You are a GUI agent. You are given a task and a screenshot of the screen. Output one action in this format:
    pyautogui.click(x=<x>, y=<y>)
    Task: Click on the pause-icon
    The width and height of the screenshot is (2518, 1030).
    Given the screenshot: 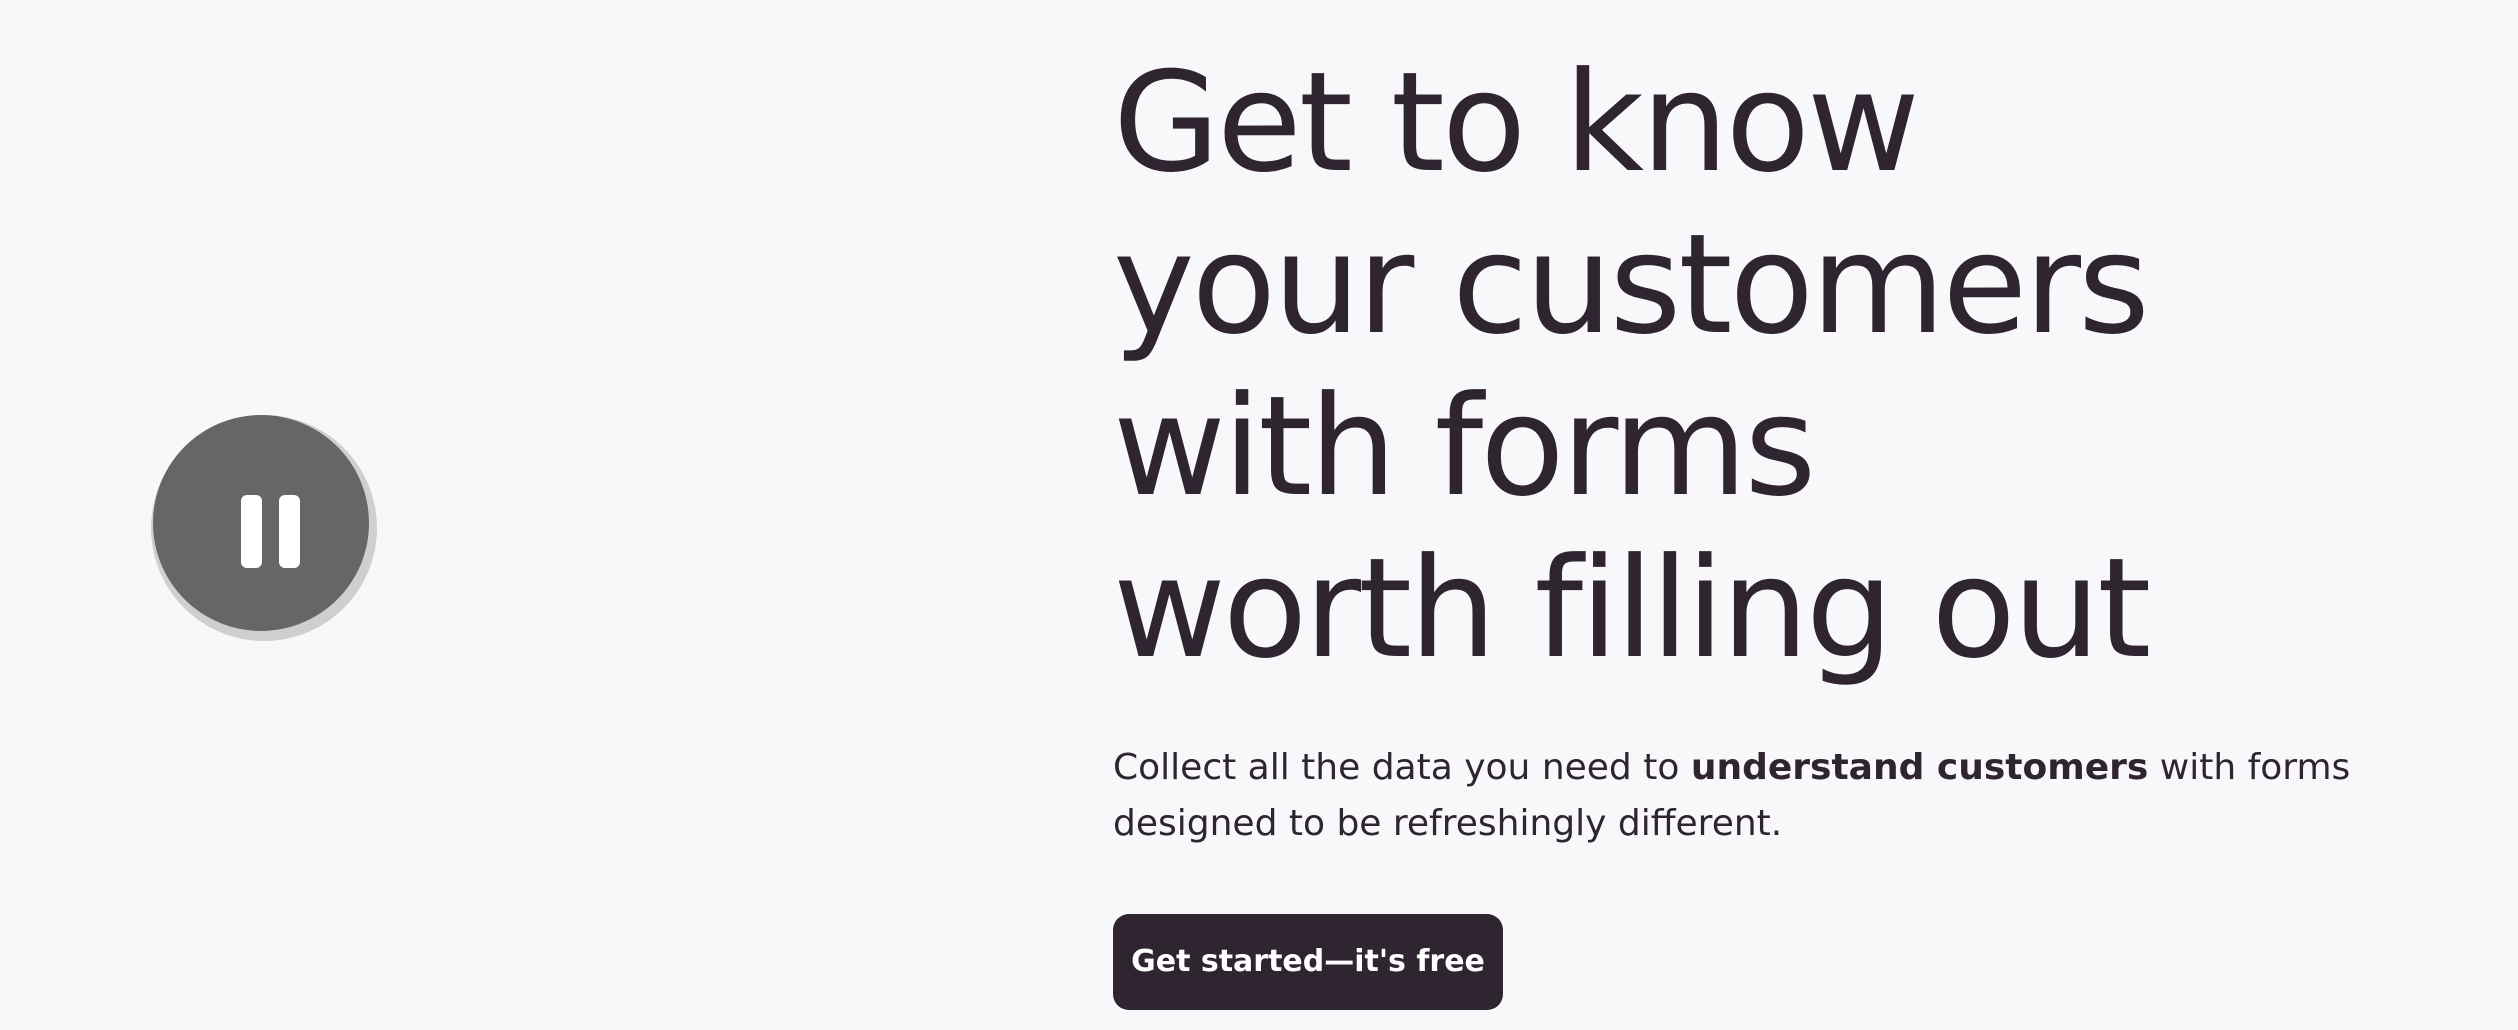 What is the action you would take?
    pyautogui.click(x=261, y=523)
    